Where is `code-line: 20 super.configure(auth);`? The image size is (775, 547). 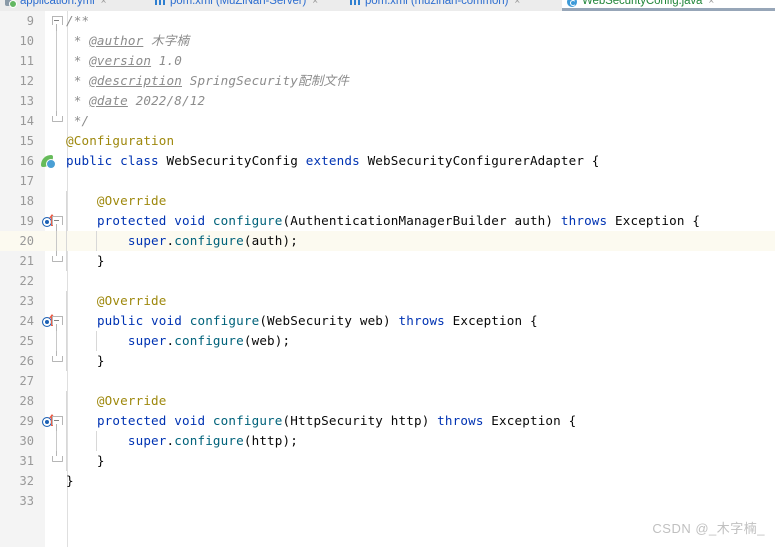
code-line: 20 super.configure(auth); is located at coordinates (387, 241).